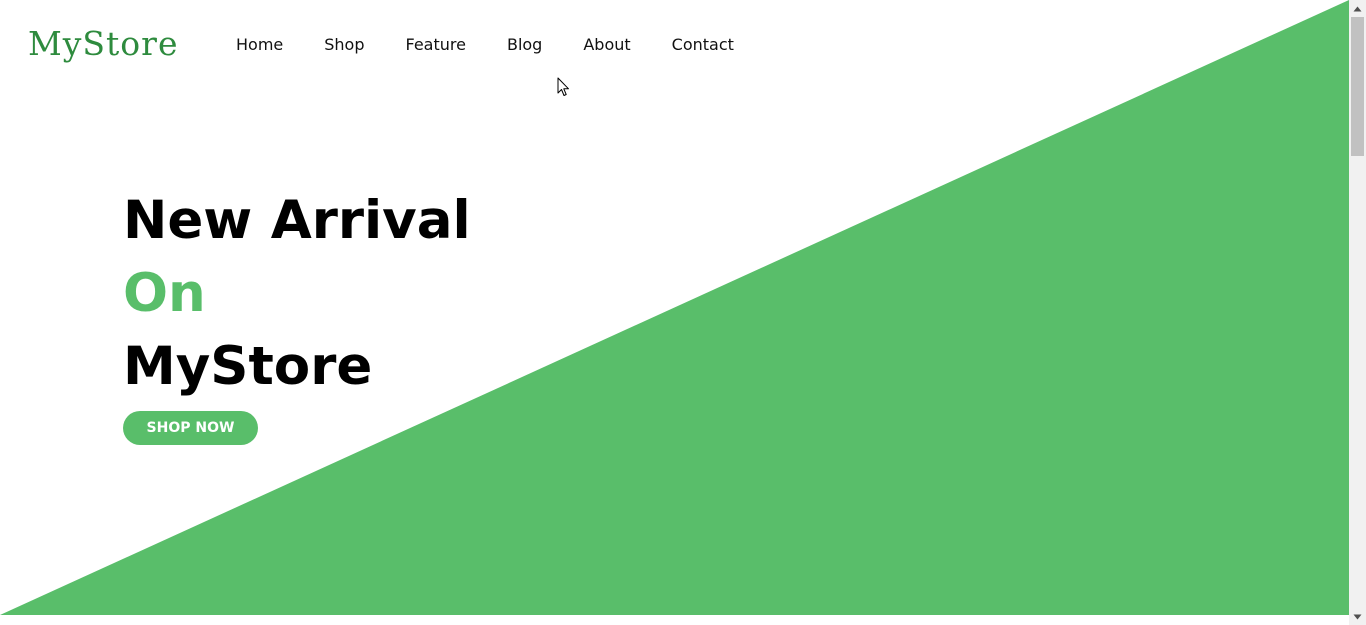  I want to click on shop-now-button: SHOP NOW, so click(190, 428).